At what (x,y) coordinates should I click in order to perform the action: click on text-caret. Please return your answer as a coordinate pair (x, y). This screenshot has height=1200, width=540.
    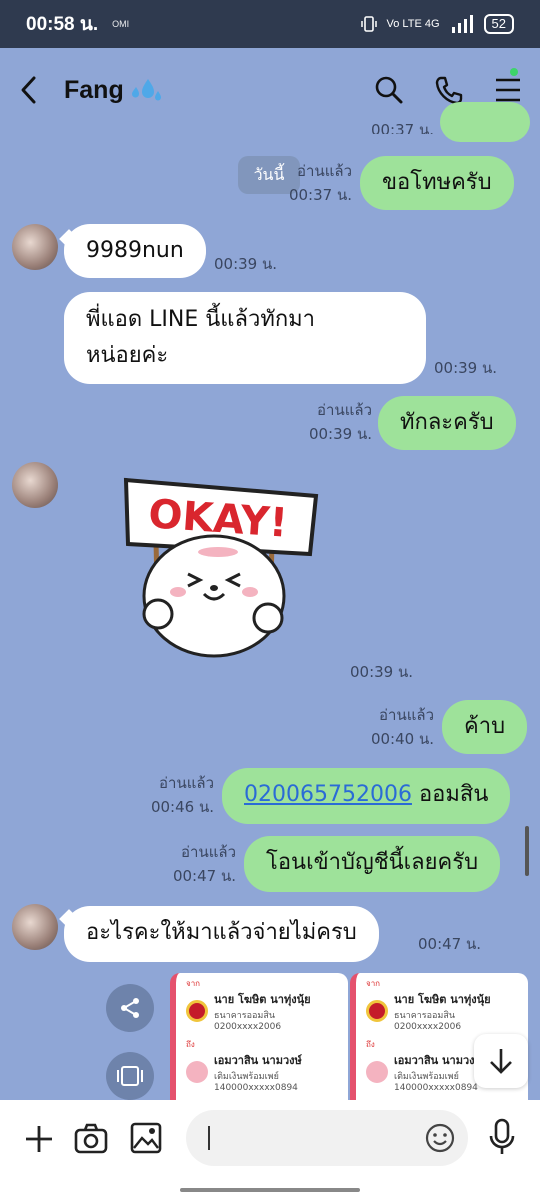
    Looking at the image, I should click on (209, 1138).